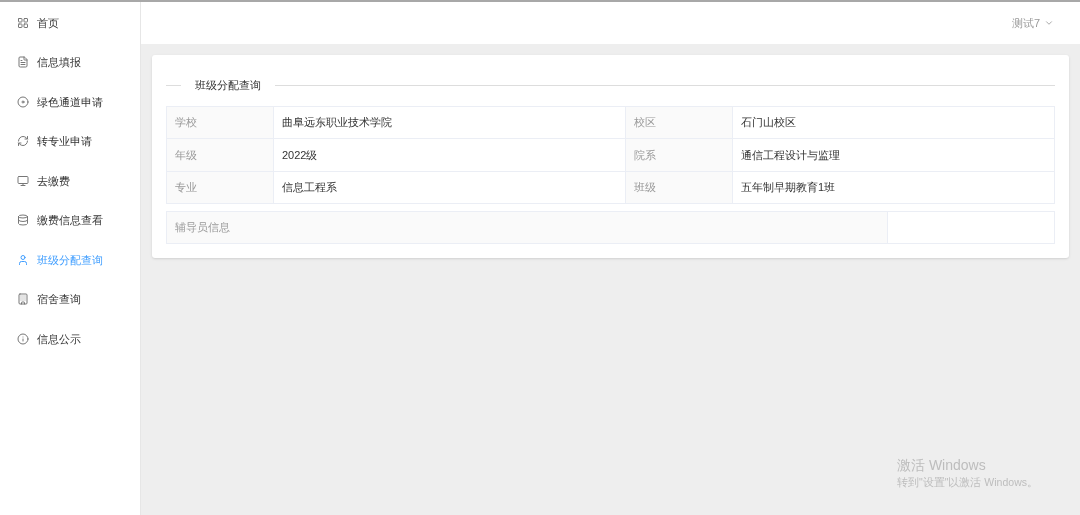 The width and height of the screenshot is (1080, 515). I want to click on sidebar-item: 信息公示, so click(70, 339).